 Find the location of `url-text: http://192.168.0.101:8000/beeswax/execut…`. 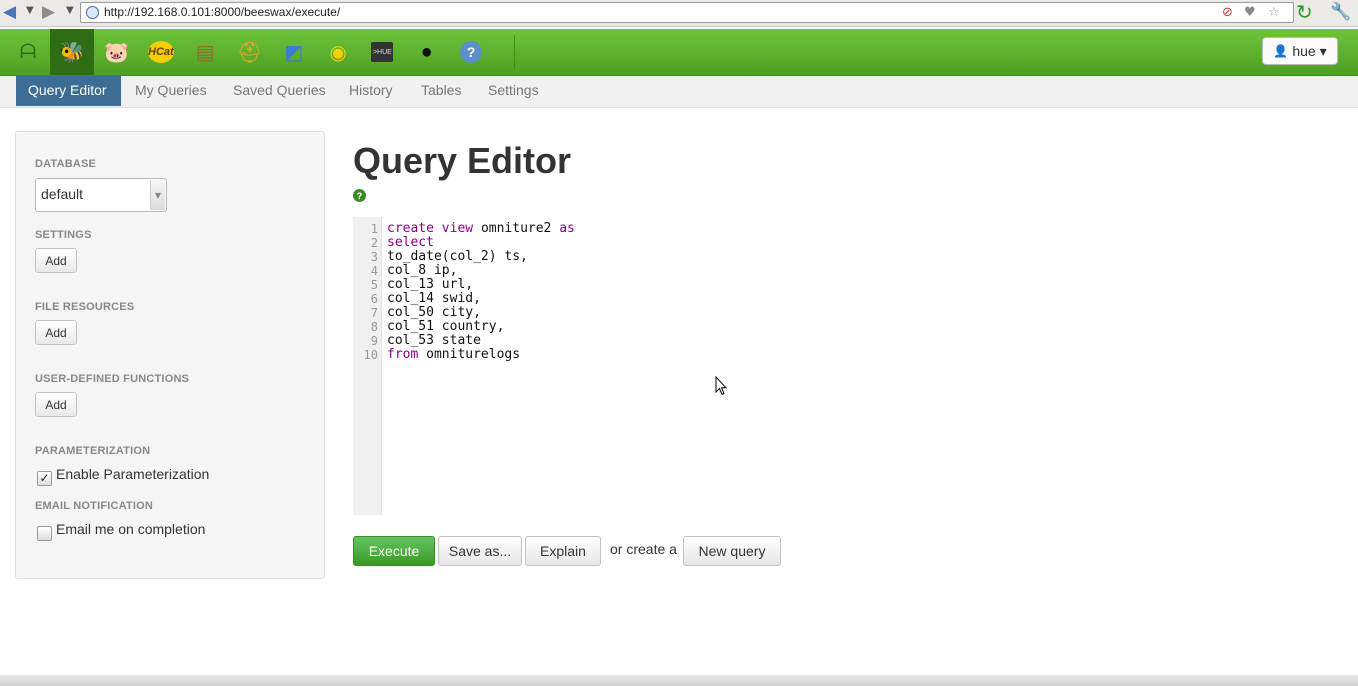

url-text: http://192.168.0.101:8000/beeswax/execut… is located at coordinates (222, 12).